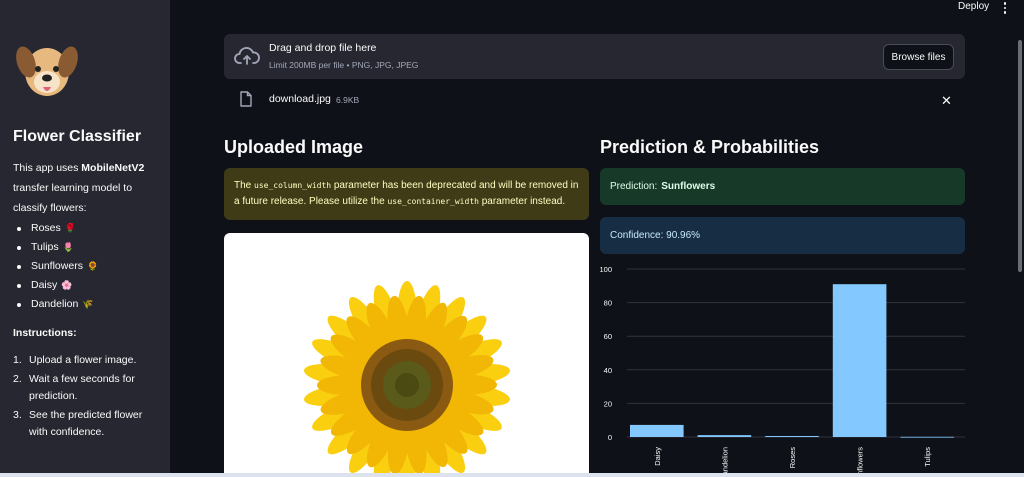 The image size is (1024, 477). Describe the element at coordinates (82, 387) in the screenshot. I see `instruction-text: Wait a few seconds for prediction.` at that location.